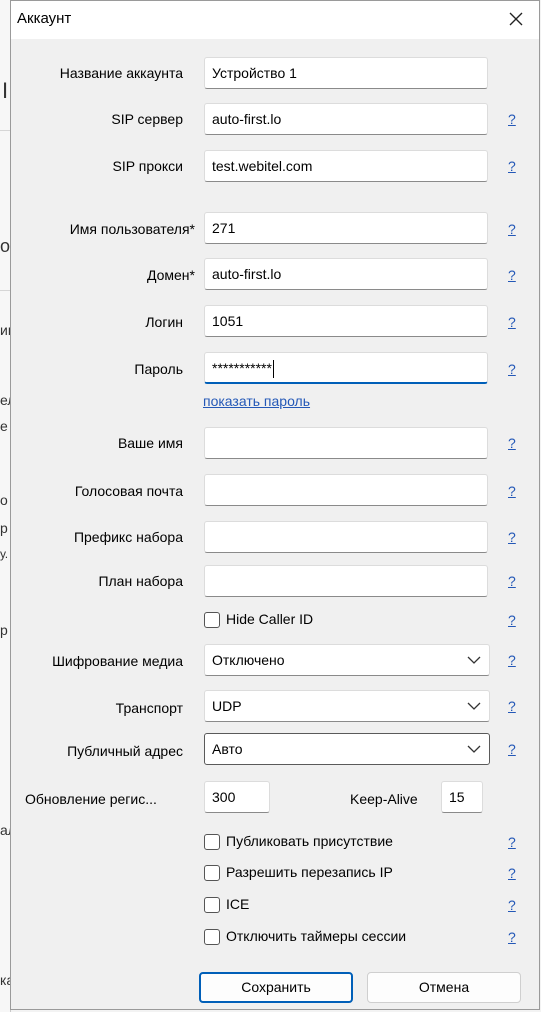  What do you see at coordinates (248, 660) in the screenshot?
I see `media-encryption-value: Отключено` at bounding box center [248, 660].